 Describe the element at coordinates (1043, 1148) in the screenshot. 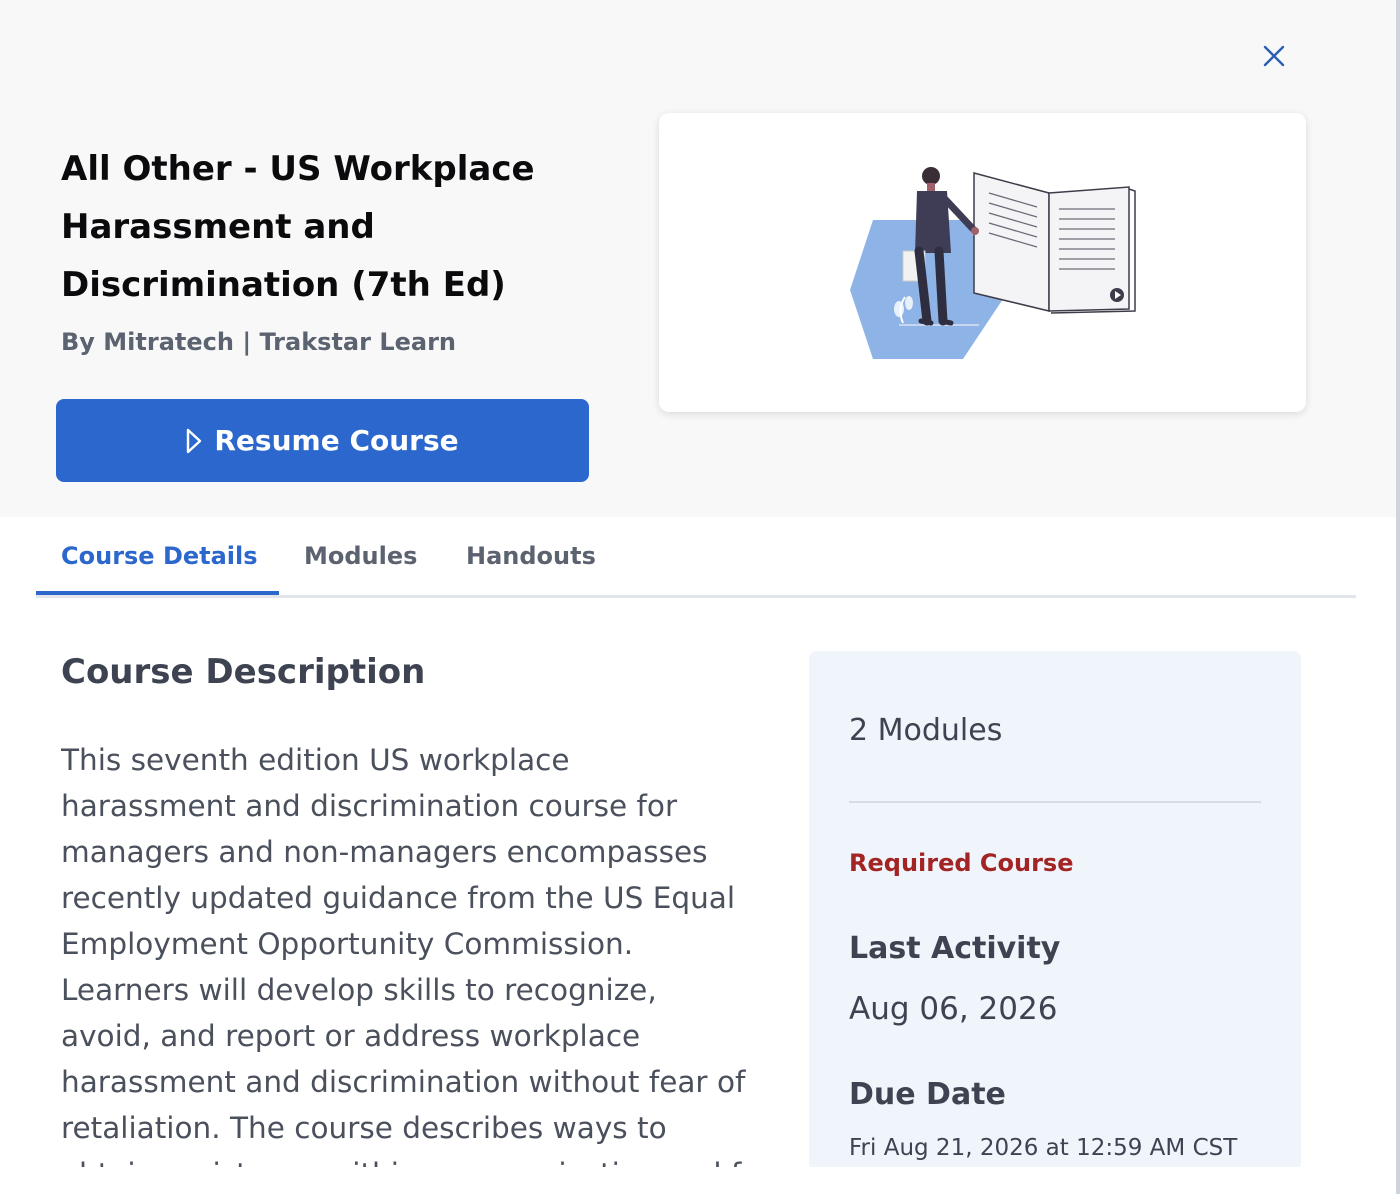

I see `due-date-value: Fri Aug 21, 2026 at 12:59 AM CST` at that location.